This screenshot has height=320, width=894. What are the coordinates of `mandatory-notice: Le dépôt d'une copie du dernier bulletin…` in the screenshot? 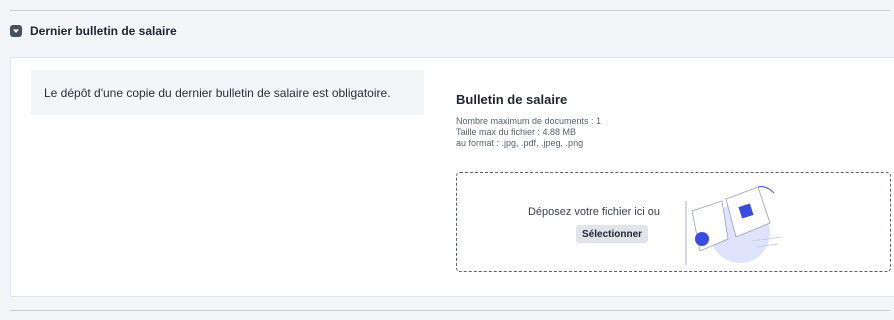 It's located at (227, 92).